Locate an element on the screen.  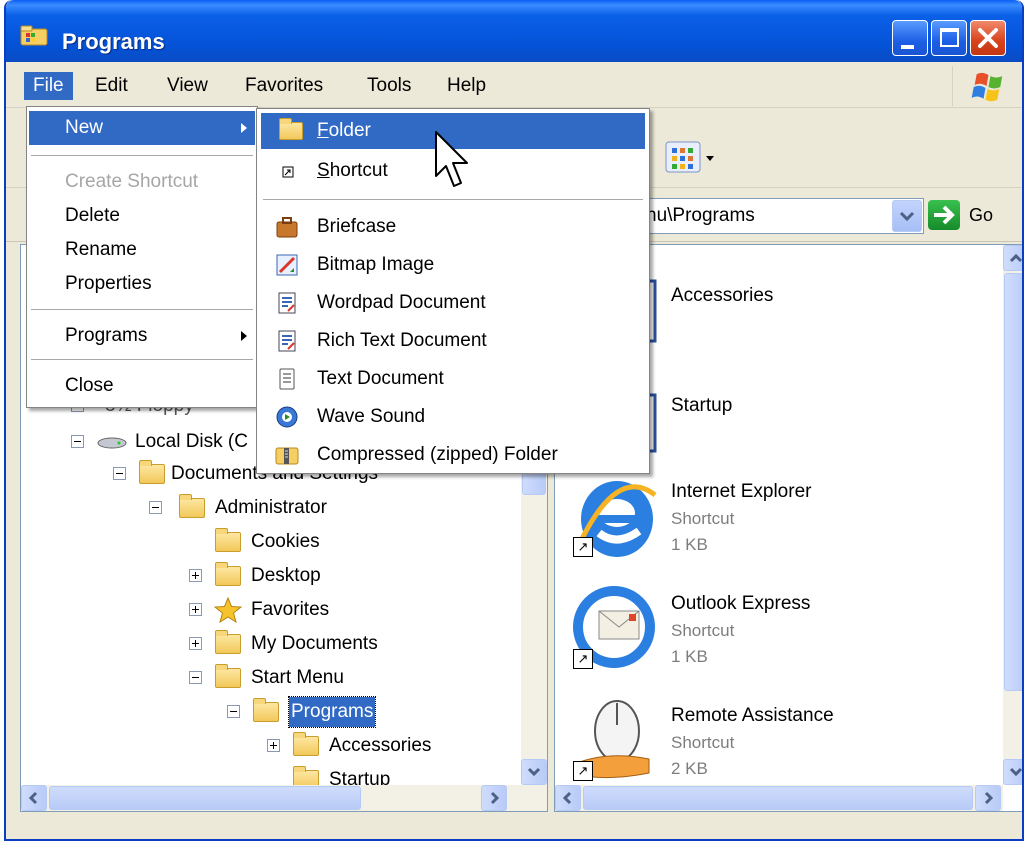
menu-item-delete: Delete is located at coordinates (142, 216).